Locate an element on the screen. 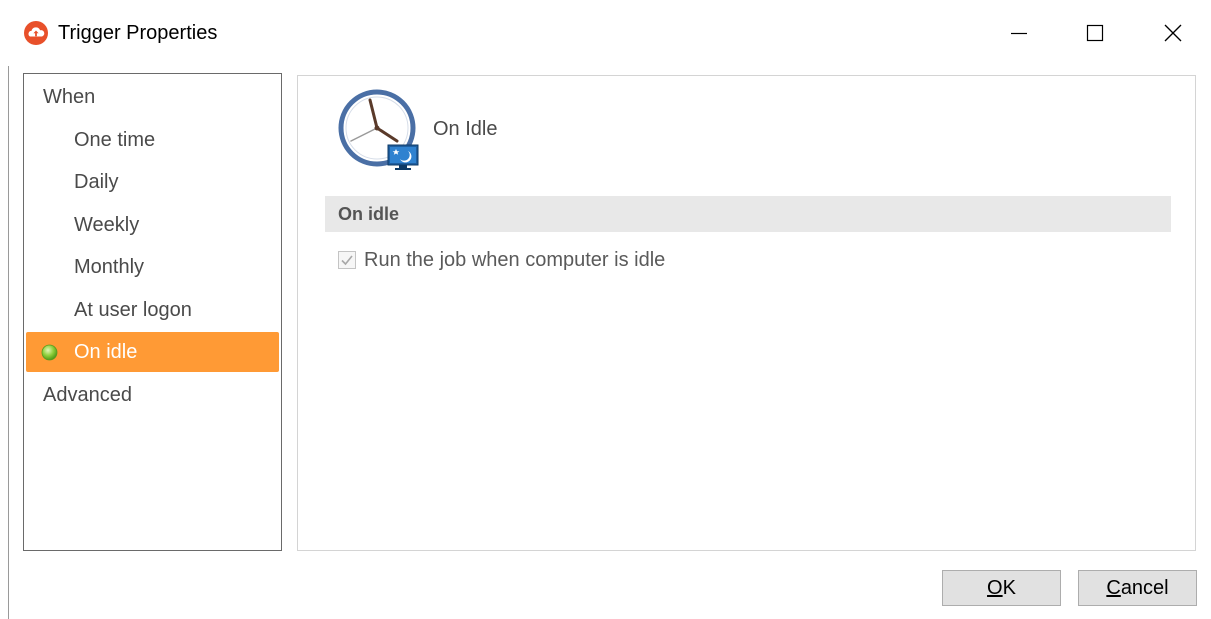 The height and width of the screenshot is (619, 1211). title-bar: Trigger Properties is located at coordinates (605, 33).